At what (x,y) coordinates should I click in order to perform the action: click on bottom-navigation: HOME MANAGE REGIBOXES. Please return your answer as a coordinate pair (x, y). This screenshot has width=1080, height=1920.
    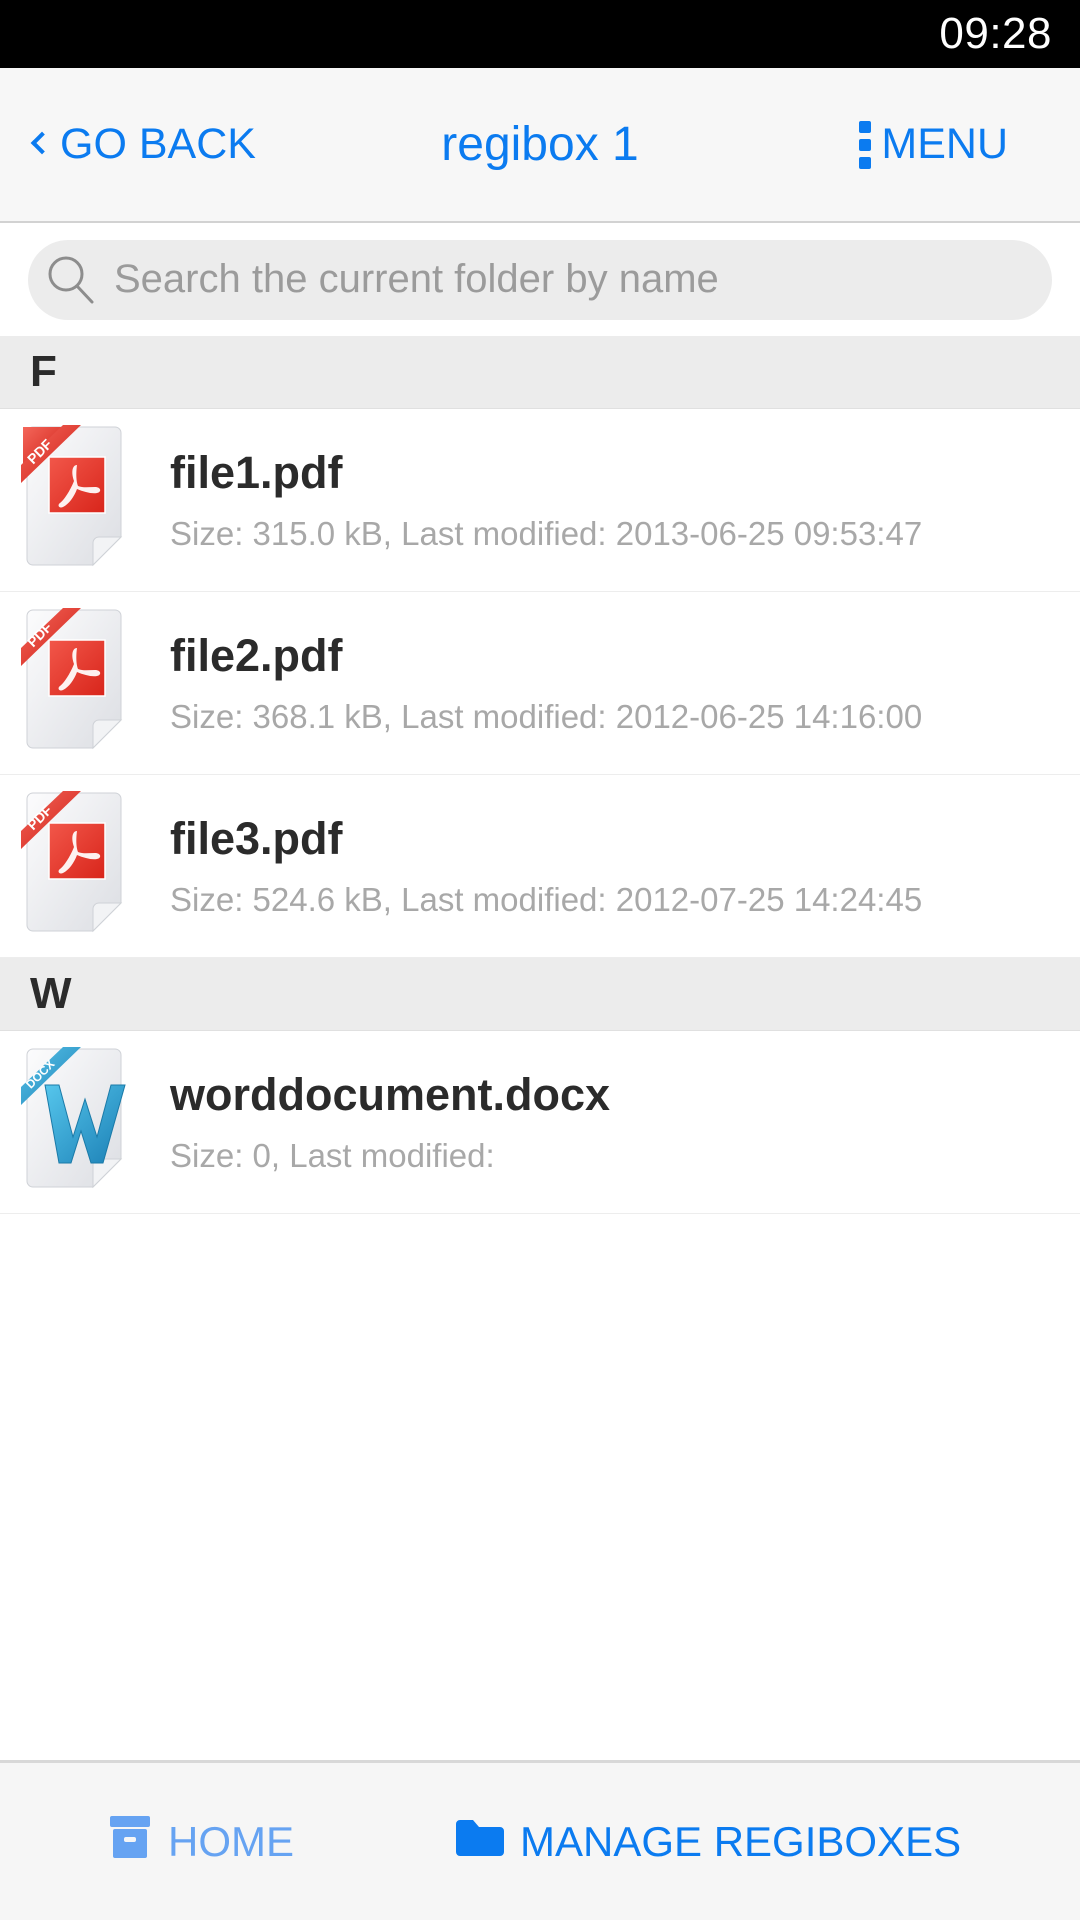
    Looking at the image, I should click on (540, 1840).